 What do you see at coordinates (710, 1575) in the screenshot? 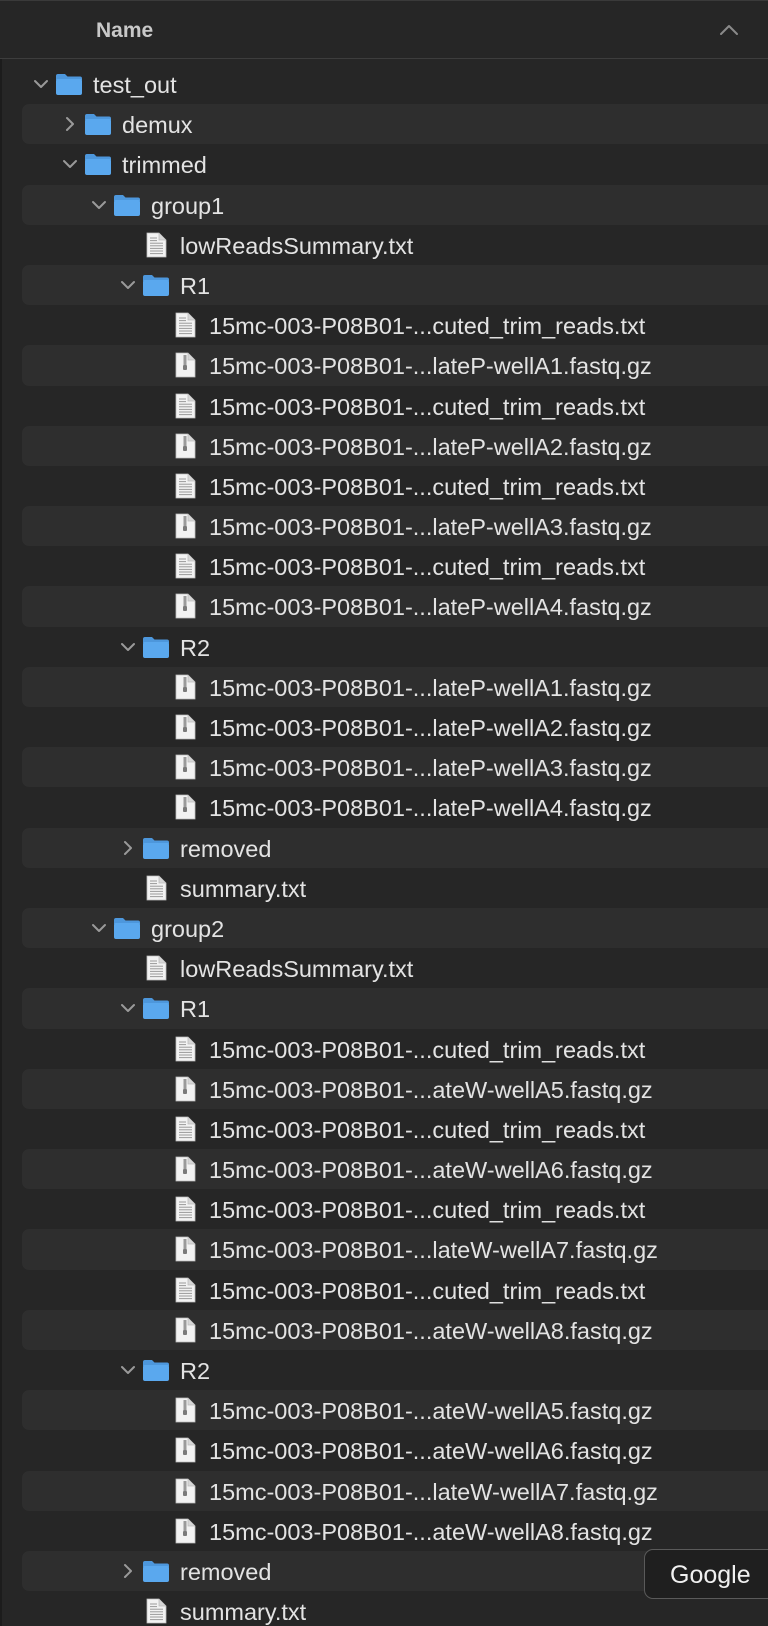
I see `tooltip-text: Google` at bounding box center [710, 1575].